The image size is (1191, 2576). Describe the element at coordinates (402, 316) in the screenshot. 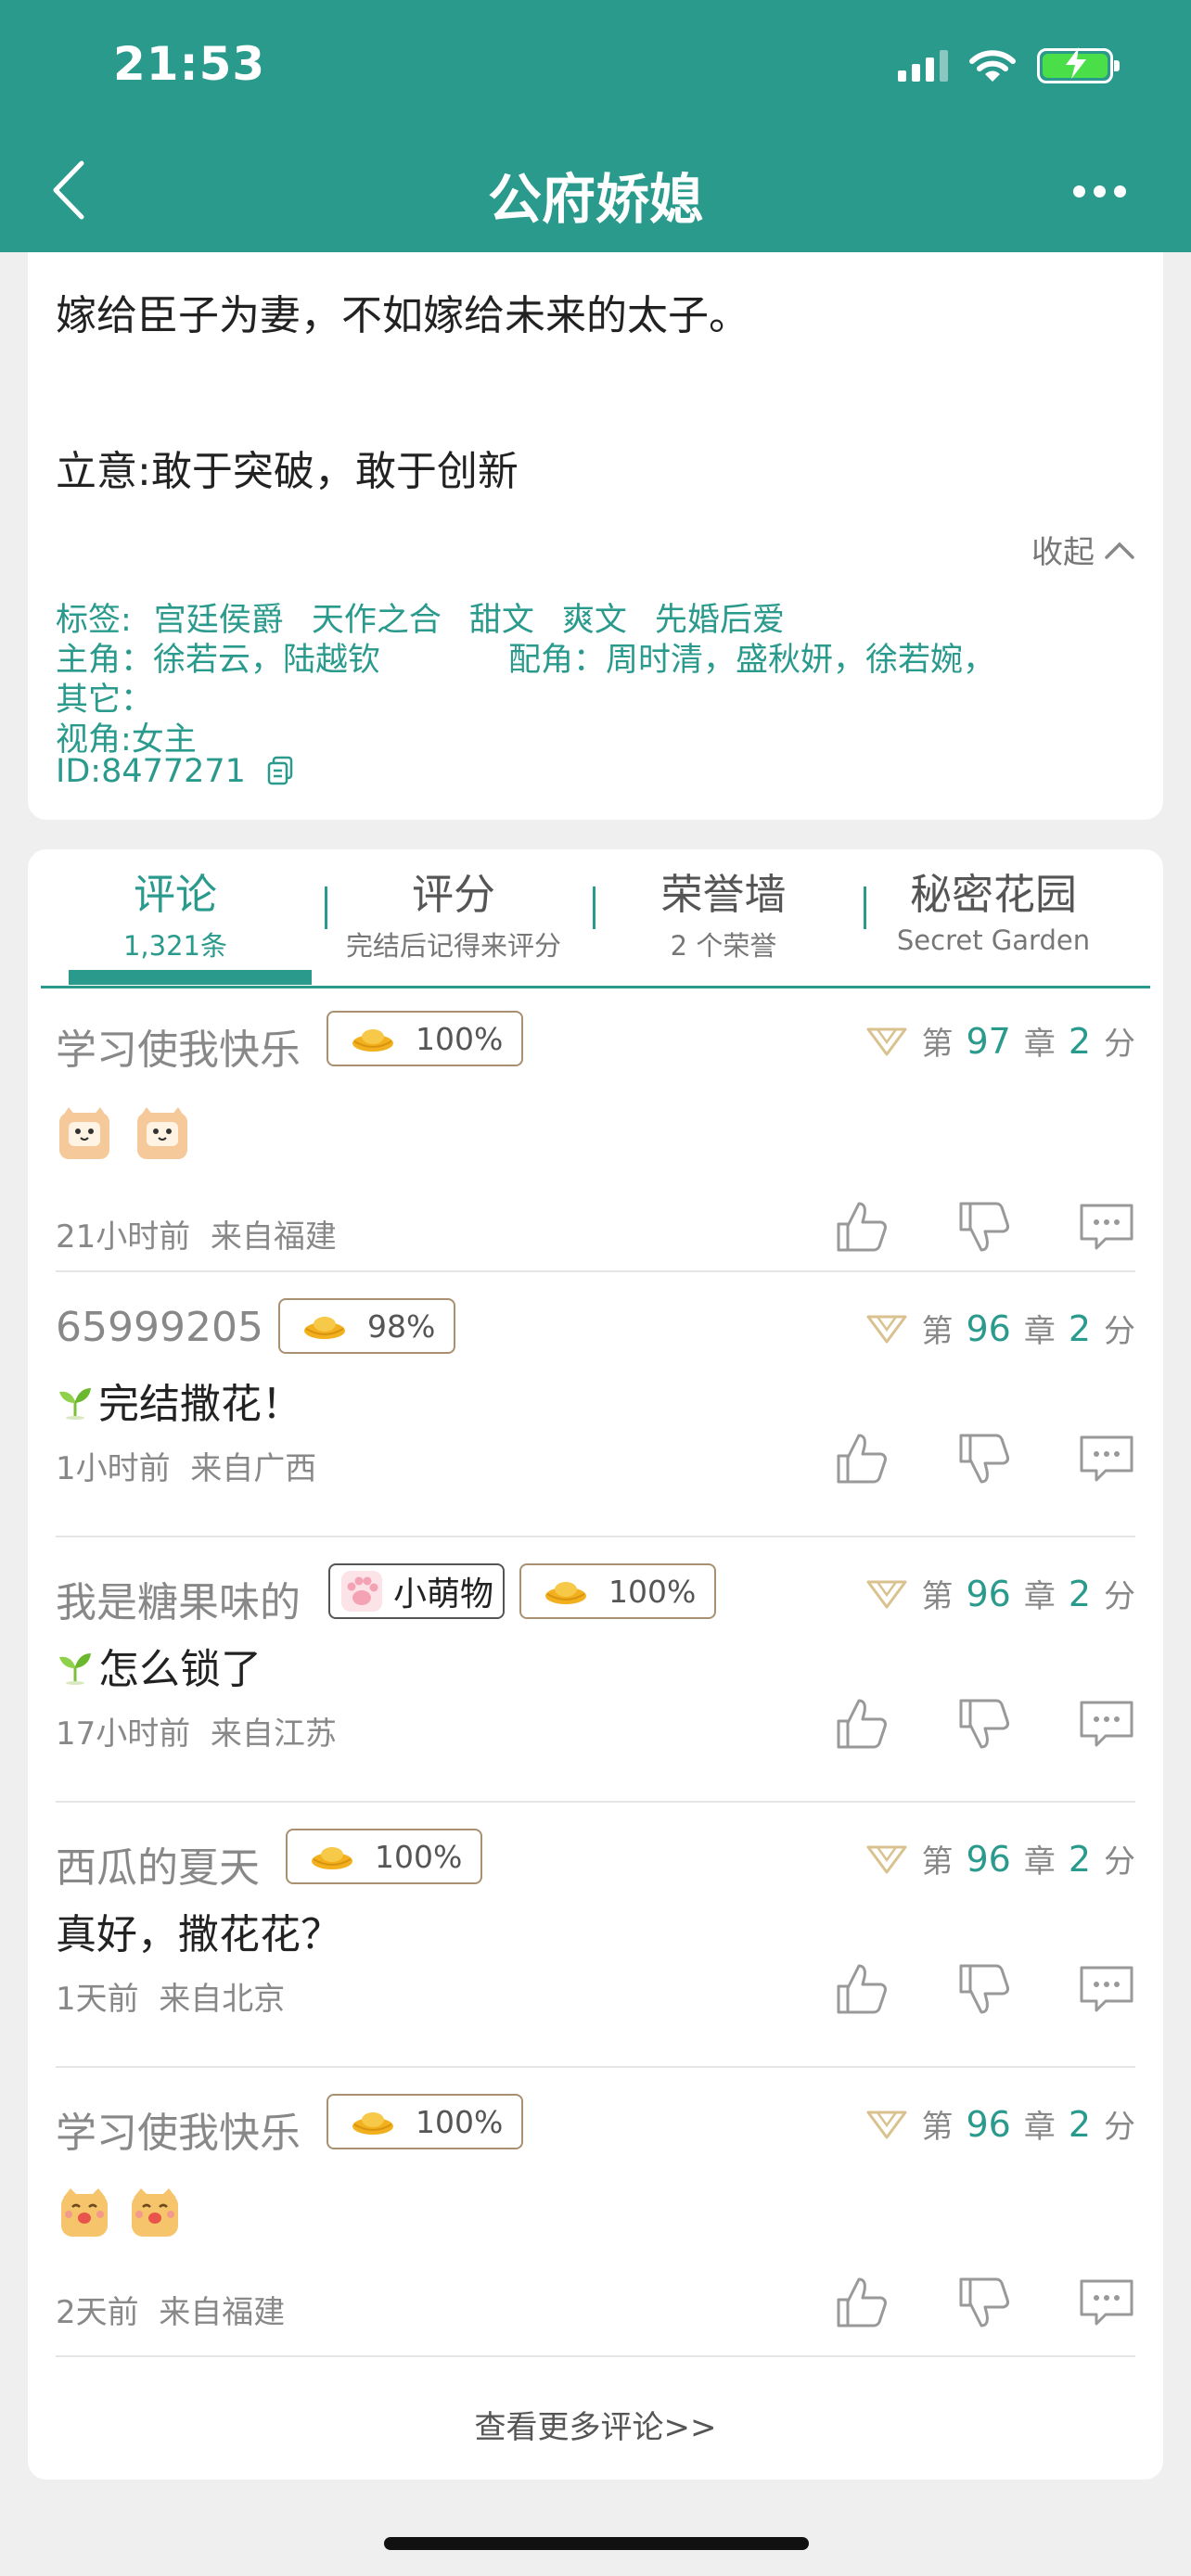

I see `synopsis-line: 嫁给臣子为妻，不如嫁给未来的太子。` at that location.